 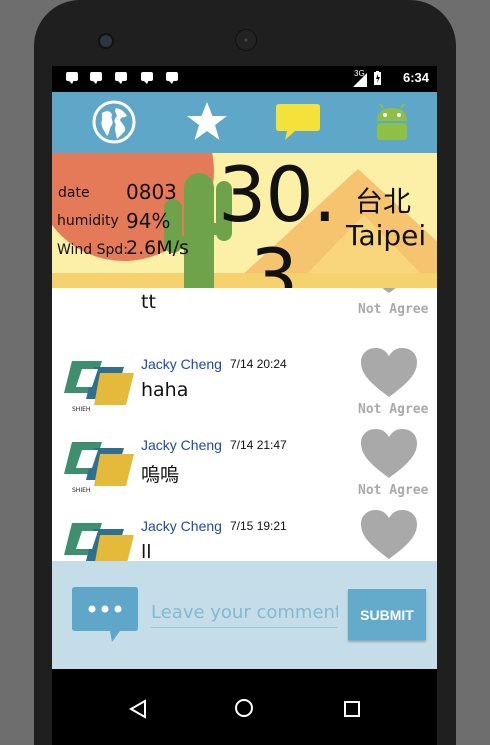 I want to click on chat-icon, so click(x=298, y=122).